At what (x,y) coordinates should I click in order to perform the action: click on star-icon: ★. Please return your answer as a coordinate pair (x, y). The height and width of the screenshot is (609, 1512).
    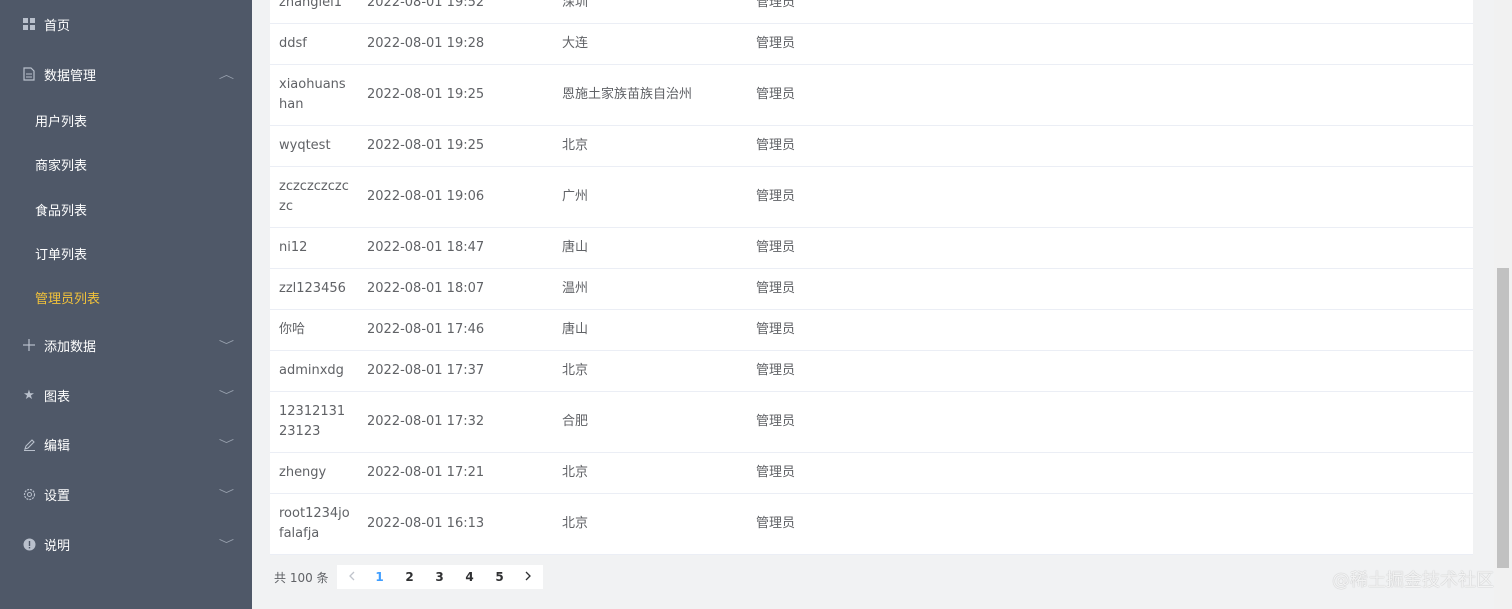
    Looking at the image, I should click on (29, 395).